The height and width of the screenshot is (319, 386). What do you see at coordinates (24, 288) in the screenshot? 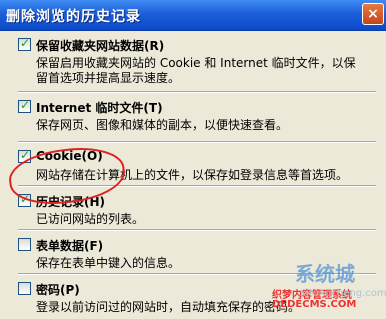
I see `passwords-checkbox` at bounding box center [24, 288].